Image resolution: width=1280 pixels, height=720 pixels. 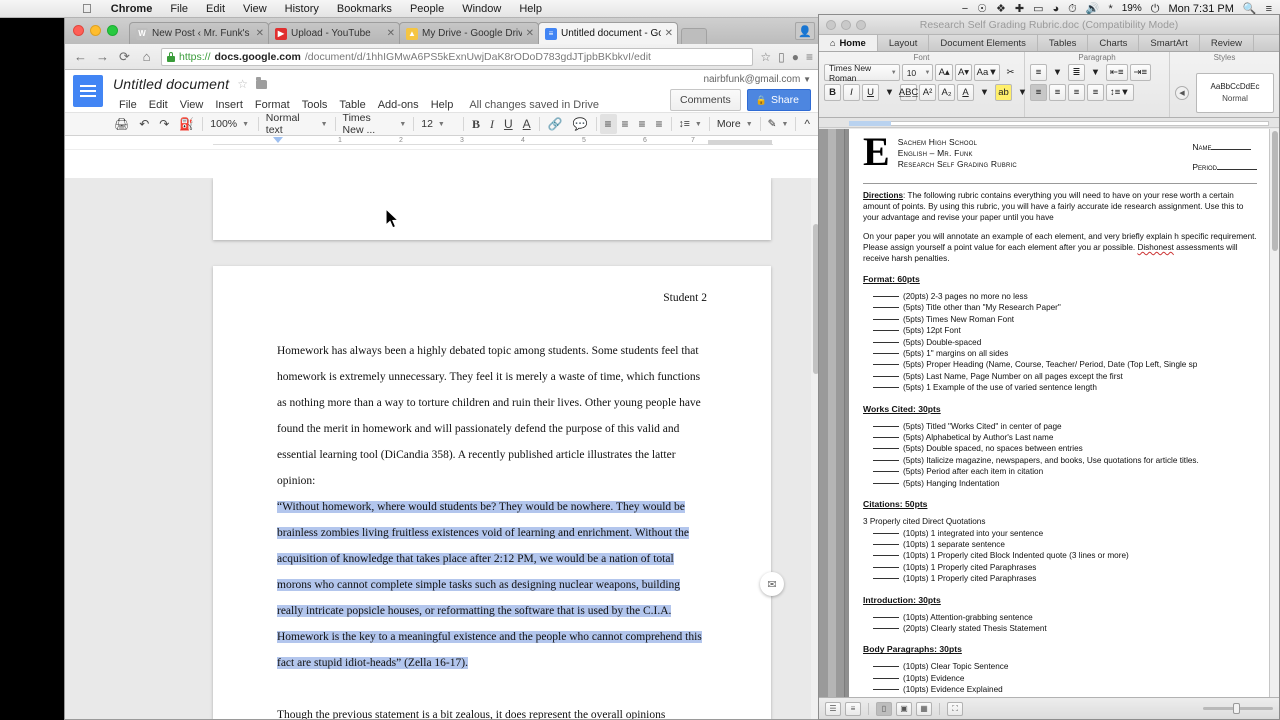 What do you see at coordinates (694, 36) in the screenshot?
I see `new-tab-button` at bounding box center [694, 36].